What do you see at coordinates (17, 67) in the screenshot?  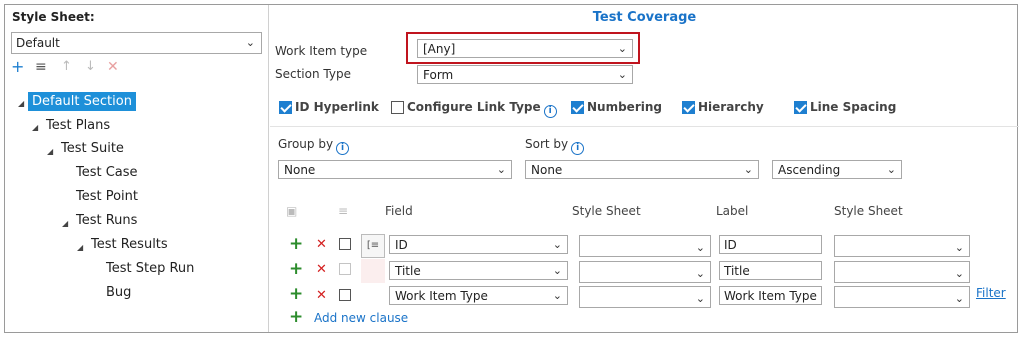 I see `add-icon: +` at bounding box center [17, 67].